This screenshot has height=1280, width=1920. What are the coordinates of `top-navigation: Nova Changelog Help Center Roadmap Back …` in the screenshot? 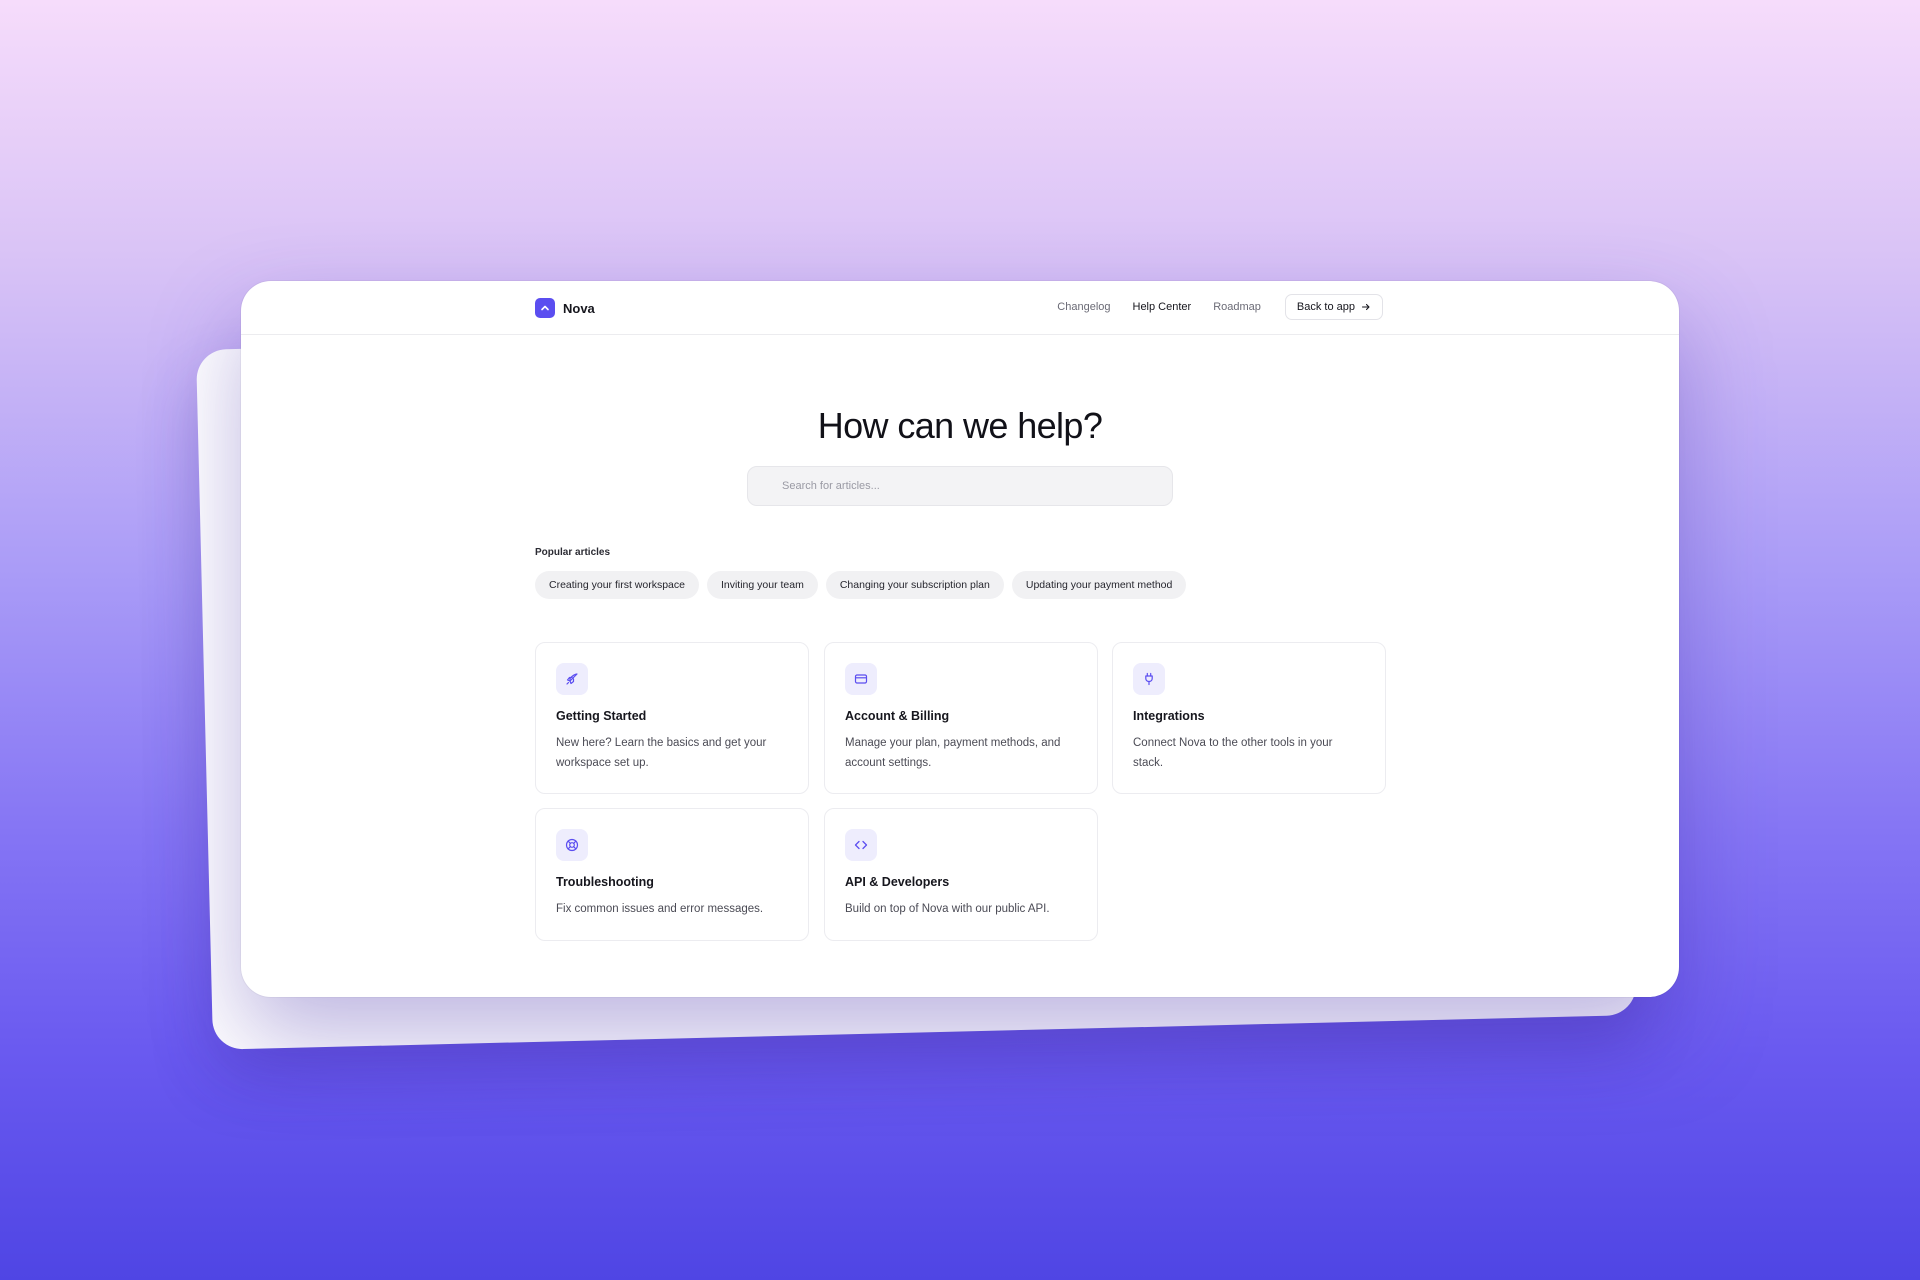 It's located at (960, 308).